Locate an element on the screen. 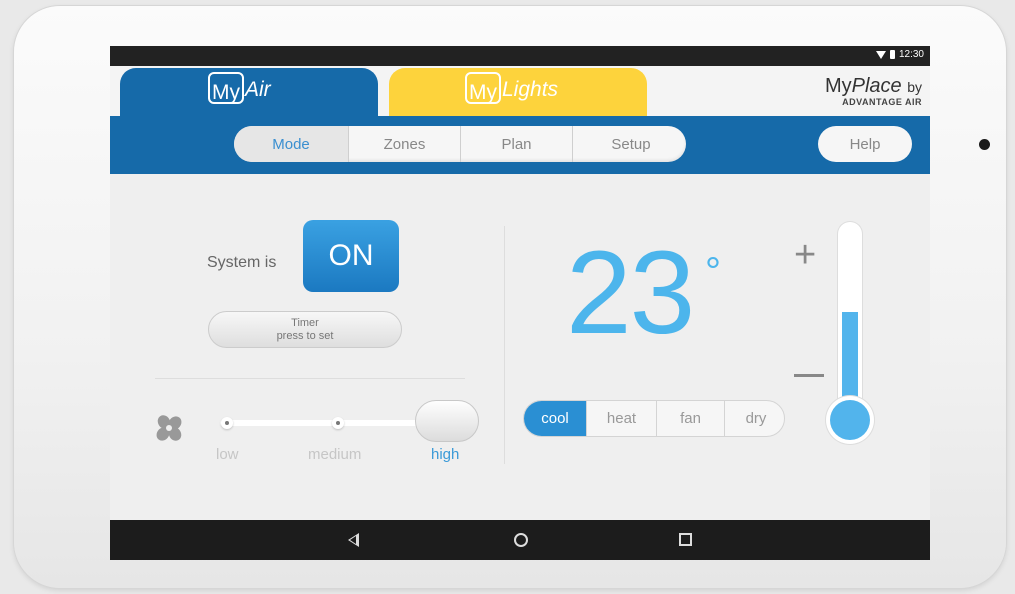 The image size is (1015, 594). nav-bar: Mode Zones Plan Setup Help is located at coordinates (520, 145).